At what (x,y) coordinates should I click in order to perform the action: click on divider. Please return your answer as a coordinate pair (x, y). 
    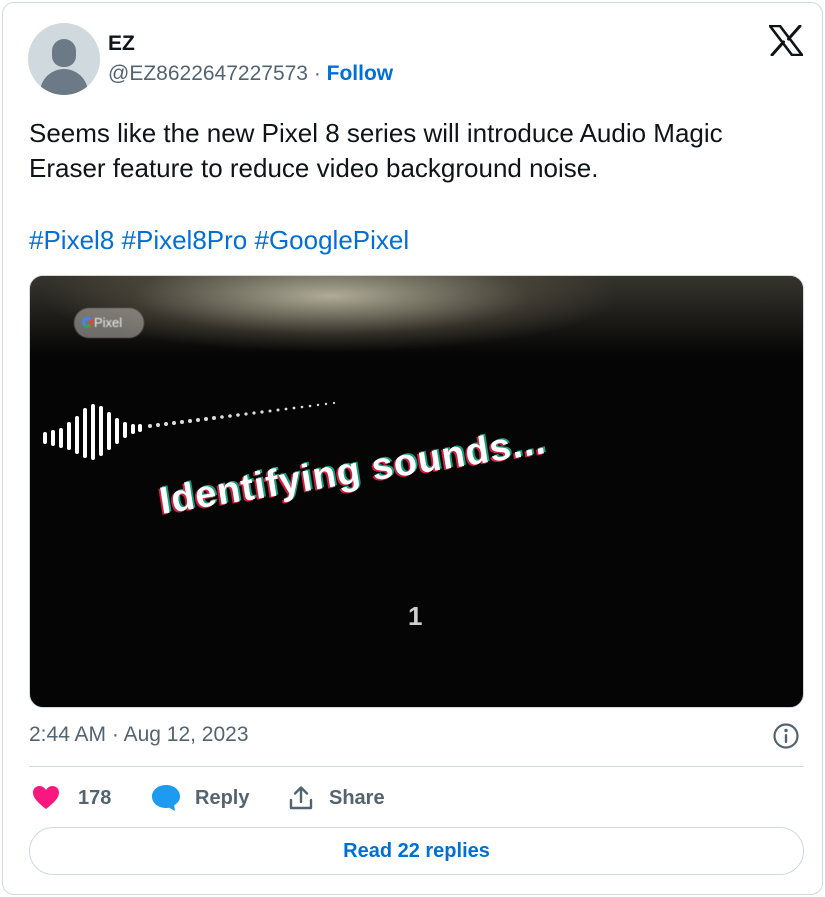
    Looking at the image, I should click on (416, 766).